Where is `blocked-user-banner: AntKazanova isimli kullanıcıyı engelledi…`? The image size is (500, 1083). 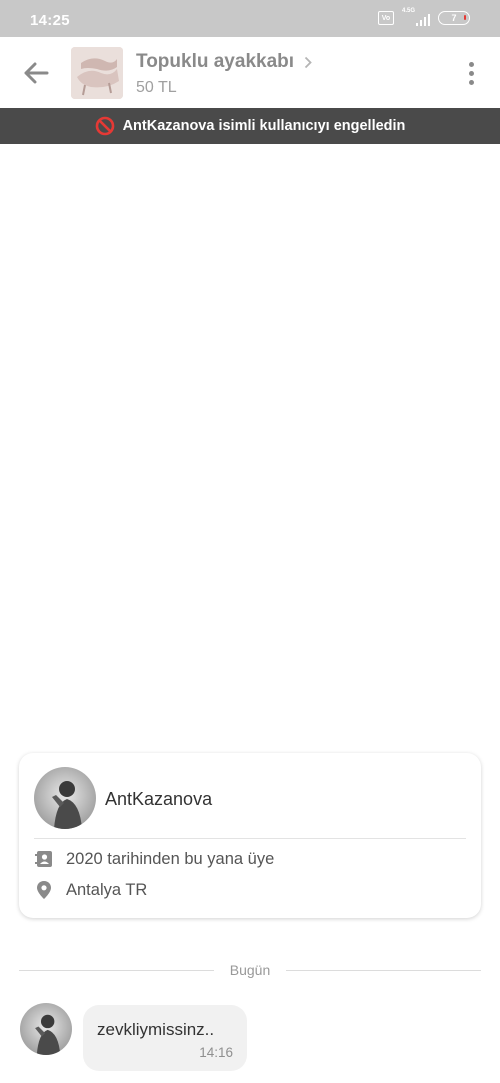
blocked-user-banner: AntKazanova isimli kullanıcıyı engelledi… is located at coordinates (250, 126).